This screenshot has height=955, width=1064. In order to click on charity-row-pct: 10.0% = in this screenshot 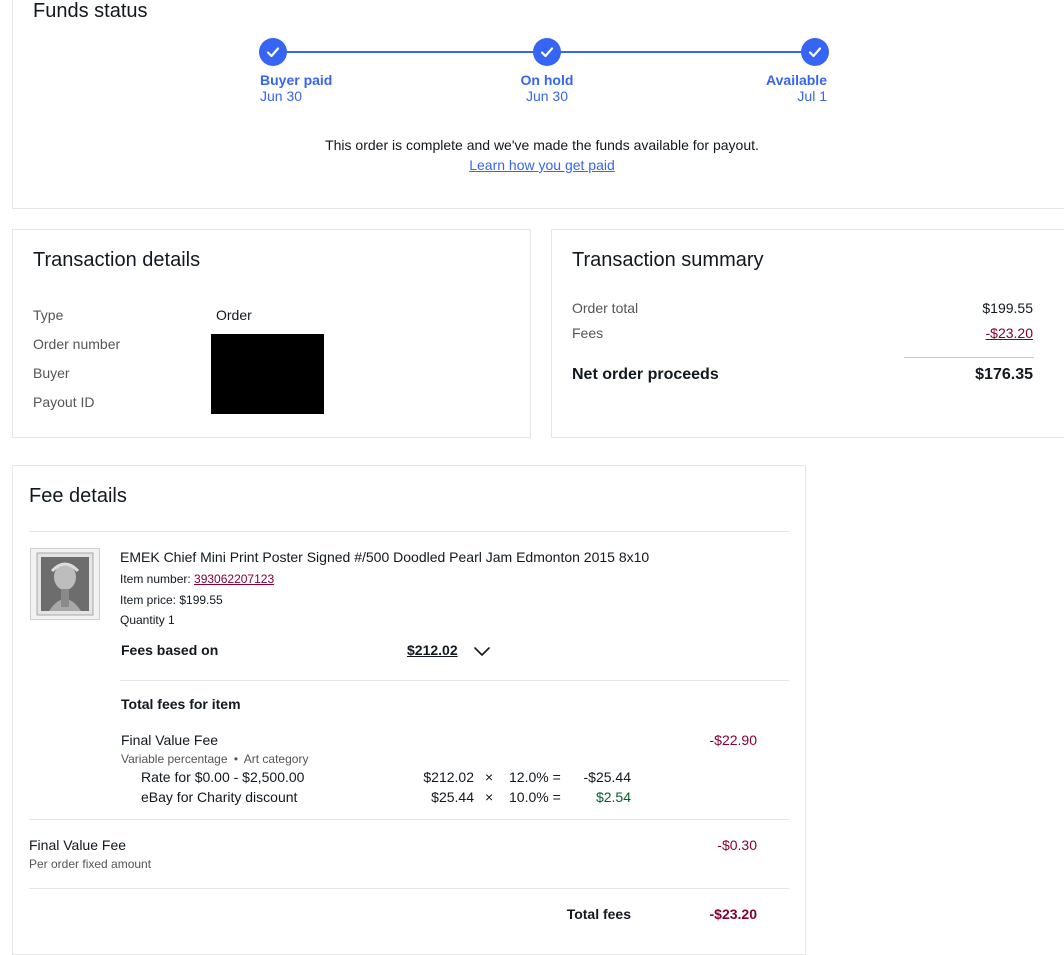, I will do `click(535, 797)`.